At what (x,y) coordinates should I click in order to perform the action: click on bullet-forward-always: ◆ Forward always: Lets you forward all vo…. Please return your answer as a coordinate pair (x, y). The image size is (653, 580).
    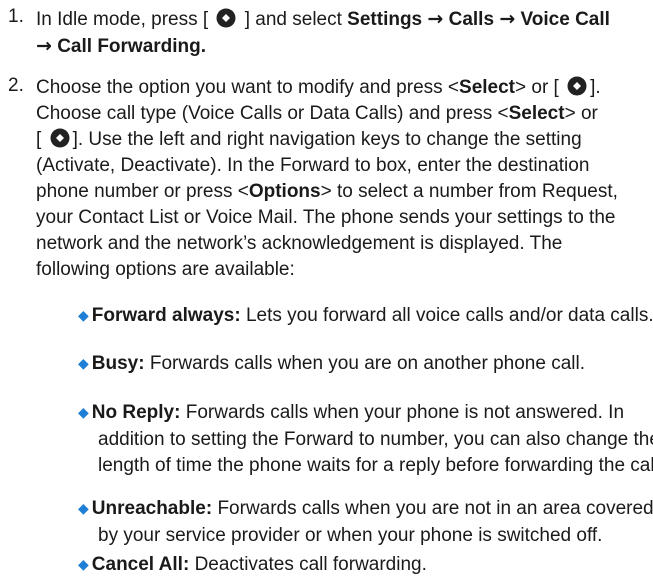
    Looking at the image, I should click on (365, 315).